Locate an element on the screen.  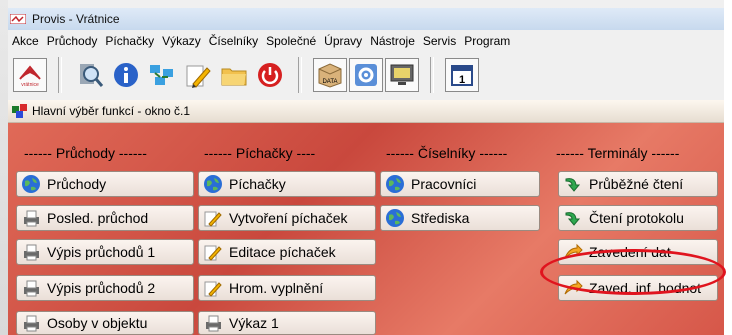
panel-title-bar: Hlavní výběr funkcí - okno č.1 is located at coordinates (366, 111).